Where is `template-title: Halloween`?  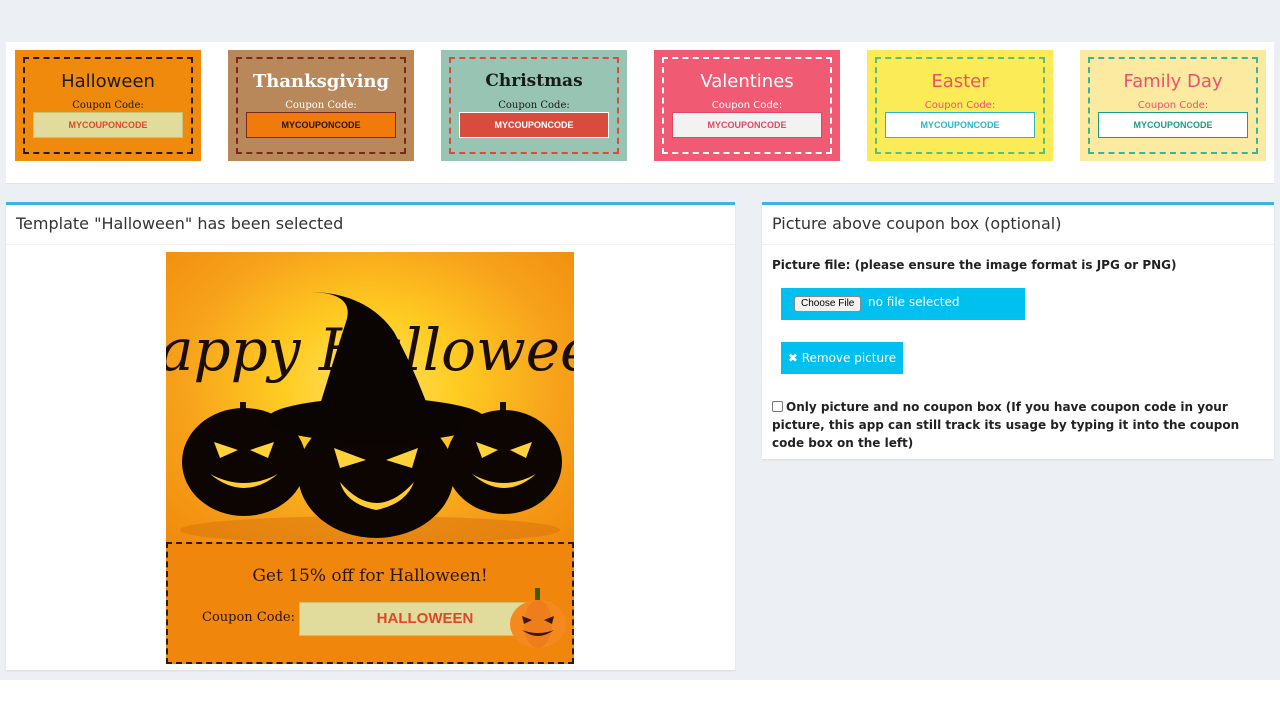 template-title: Halloween is located at coordinates (108, 81).